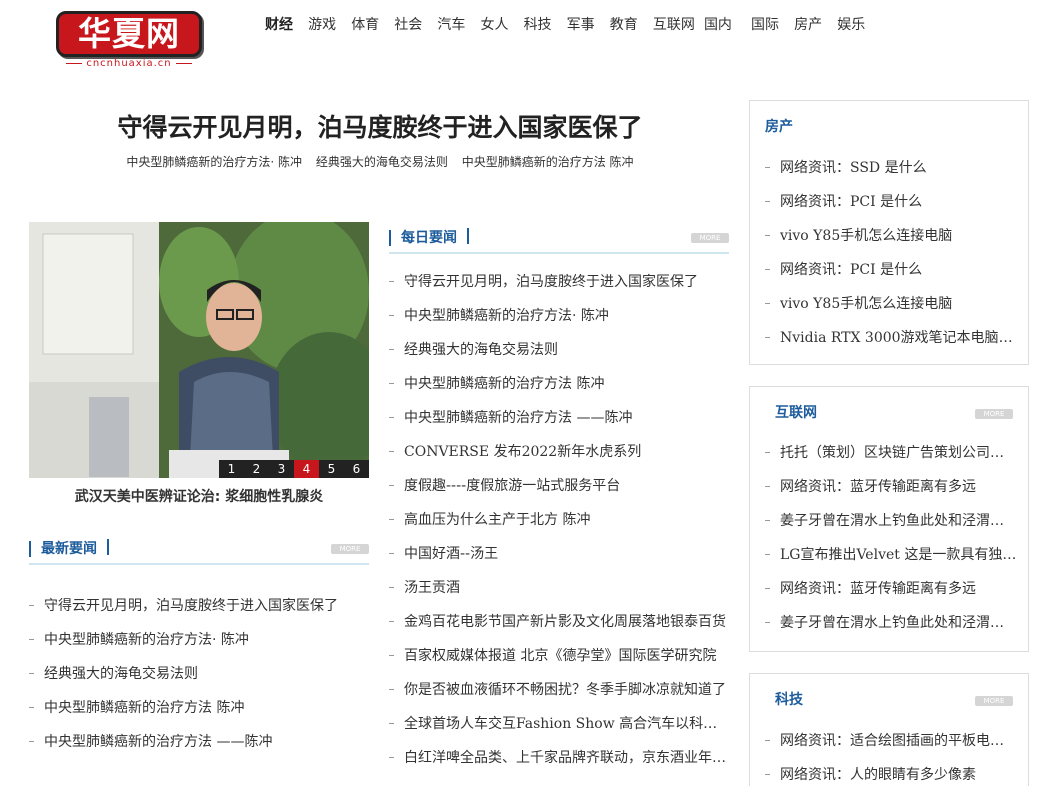  I want to click on slide-photo, so click(199, 350).